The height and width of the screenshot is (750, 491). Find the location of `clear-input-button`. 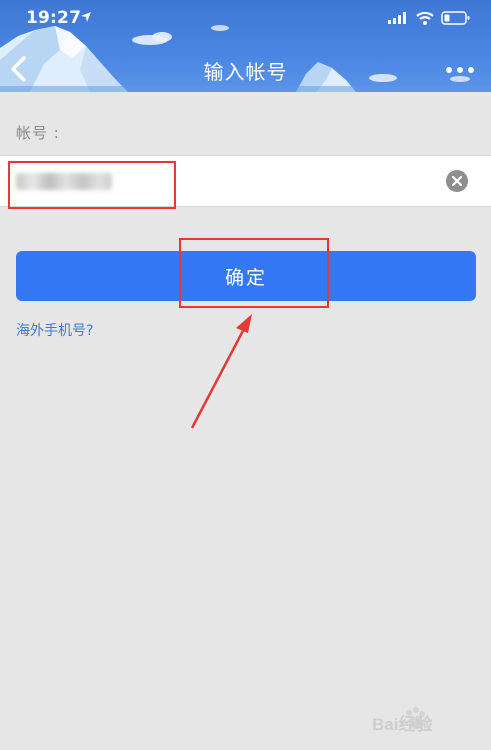

clear-input-button is located at coordinates (457, 181).